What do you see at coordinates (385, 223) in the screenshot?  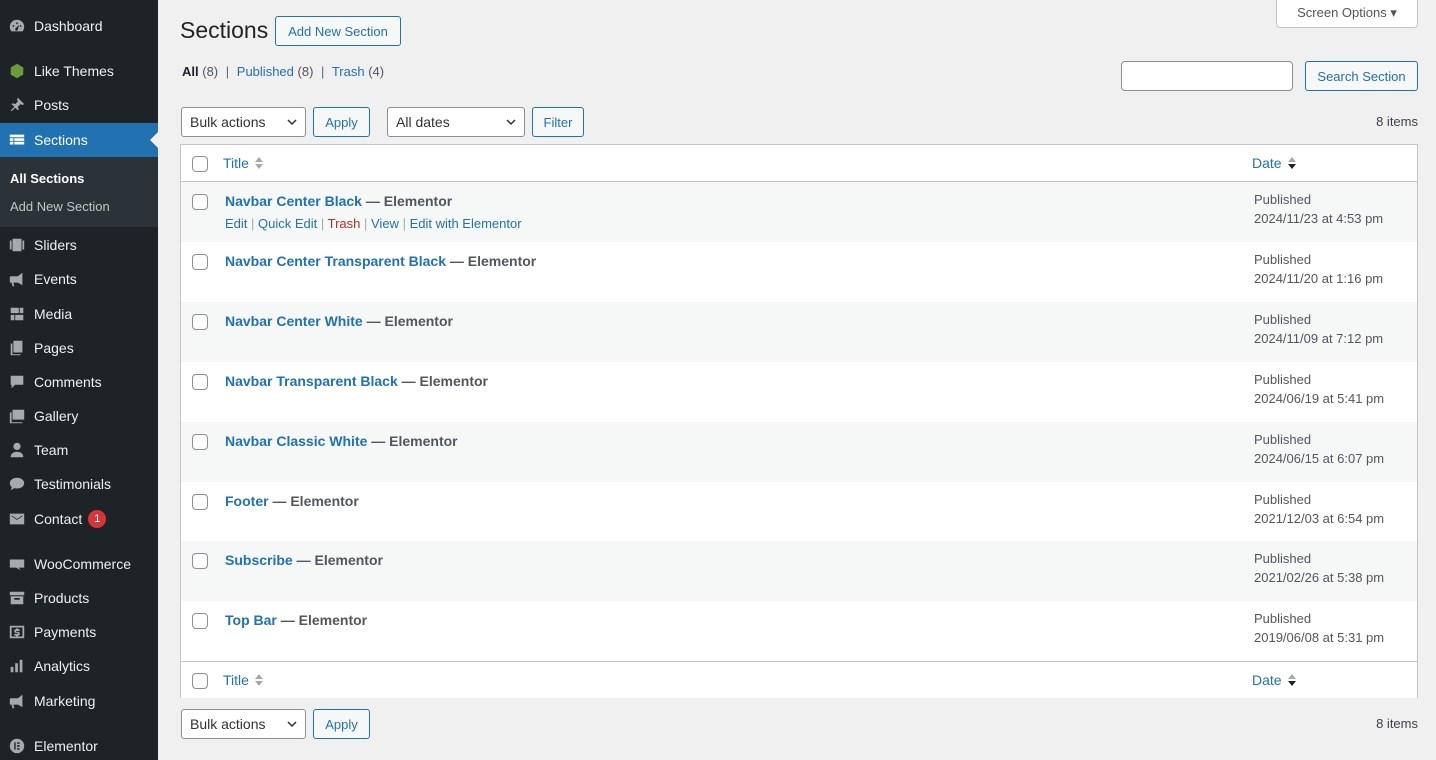 I see `view-link: View` at bounding box center [385, 223].